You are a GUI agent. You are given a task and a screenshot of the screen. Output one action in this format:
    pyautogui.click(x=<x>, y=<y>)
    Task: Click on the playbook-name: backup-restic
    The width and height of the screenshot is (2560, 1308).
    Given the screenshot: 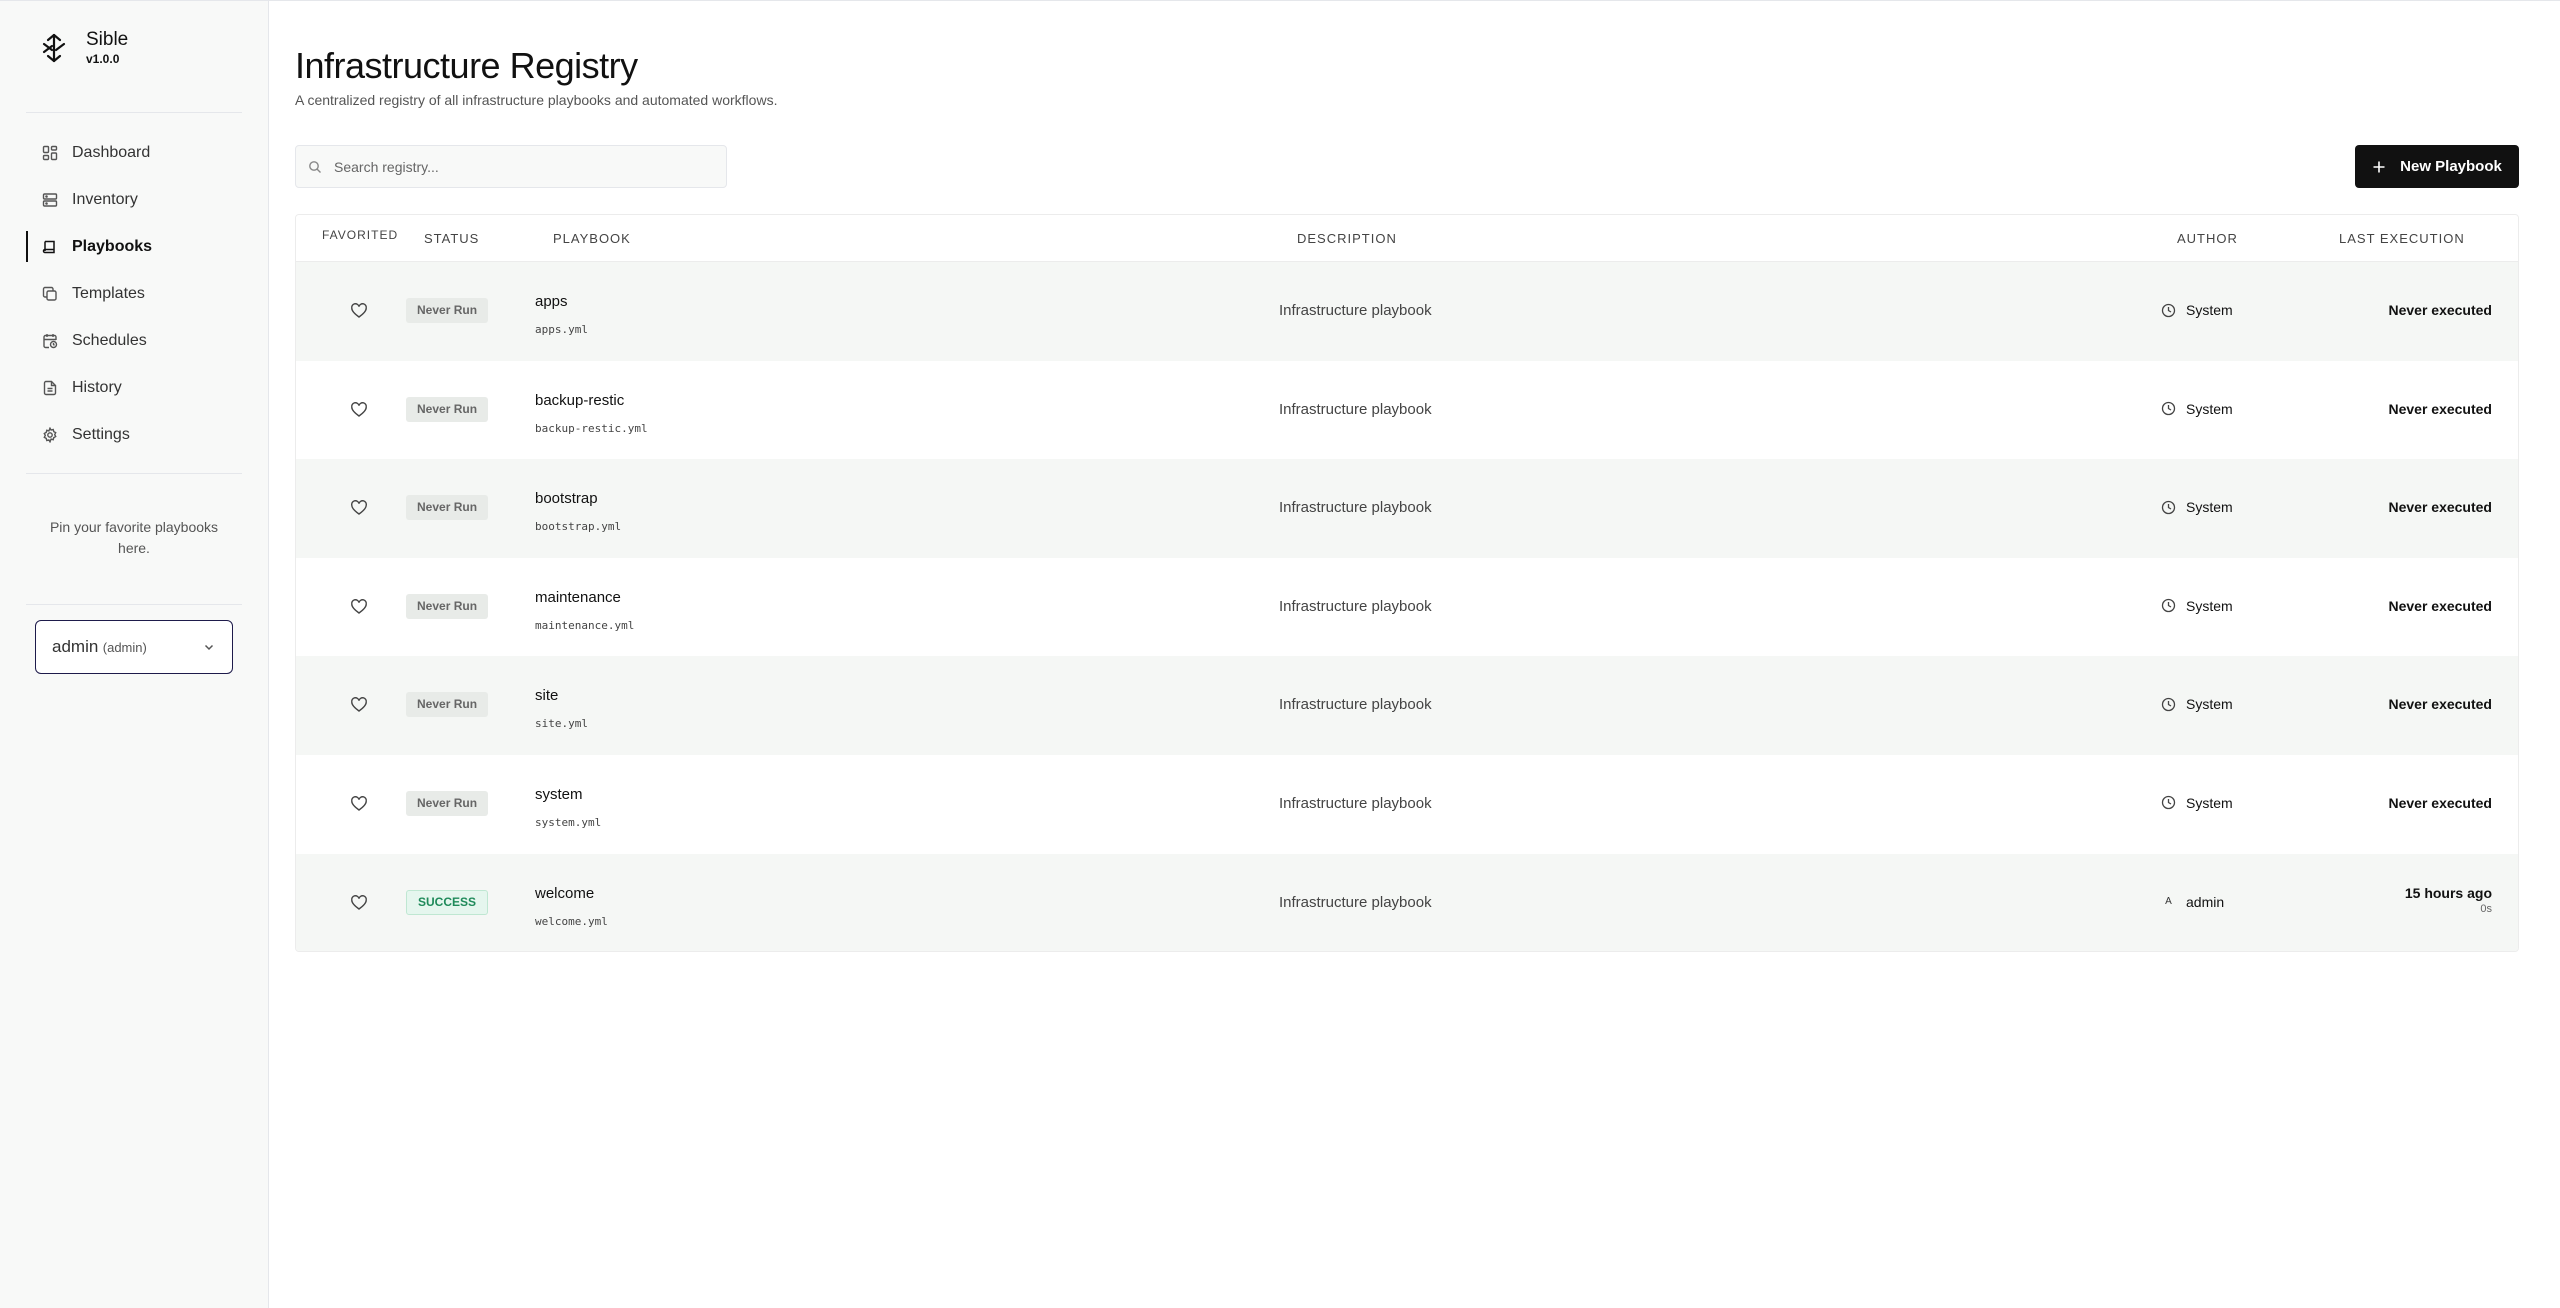 What is the action you would take?
    pyautogui.click(x=579, y=400)
    